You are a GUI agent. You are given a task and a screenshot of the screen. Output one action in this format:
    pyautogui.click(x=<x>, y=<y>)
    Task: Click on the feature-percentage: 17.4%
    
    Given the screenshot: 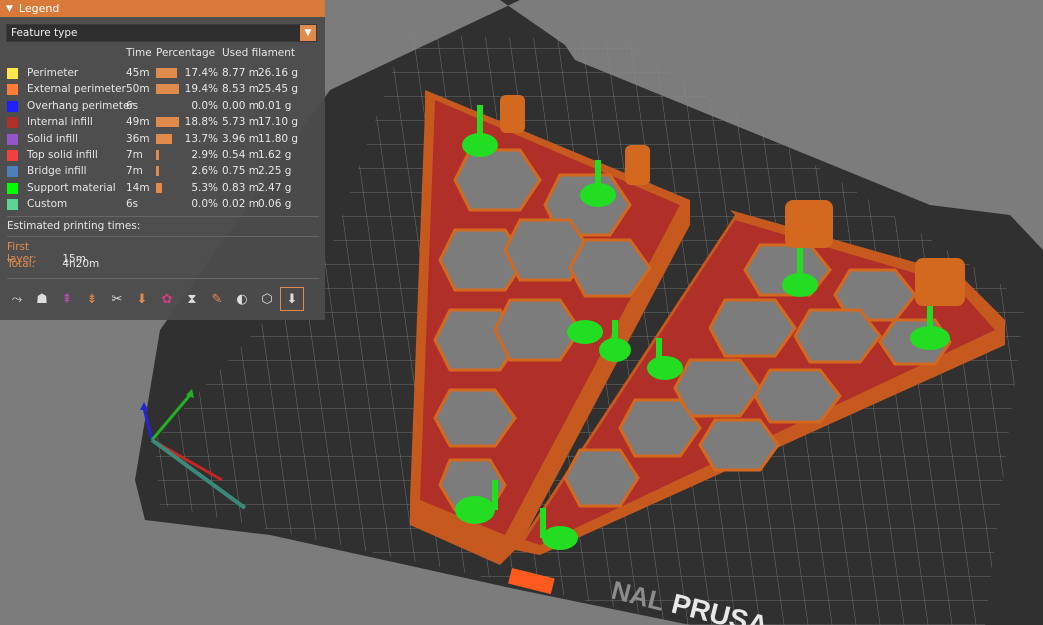 What is the action you would take?
    pyautogui.click(x=201, y=73)
    